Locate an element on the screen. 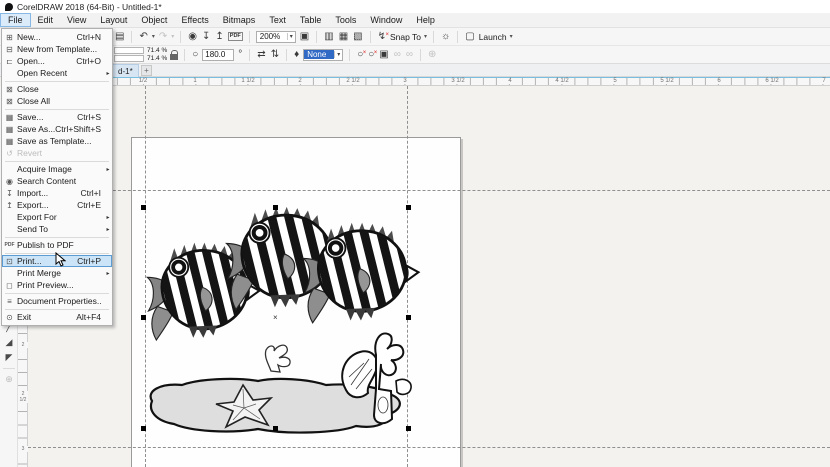 The image size is (830, 467). menu-item-open: ⊏ Open... Ctrl+O is located at coordinates (57, 61).